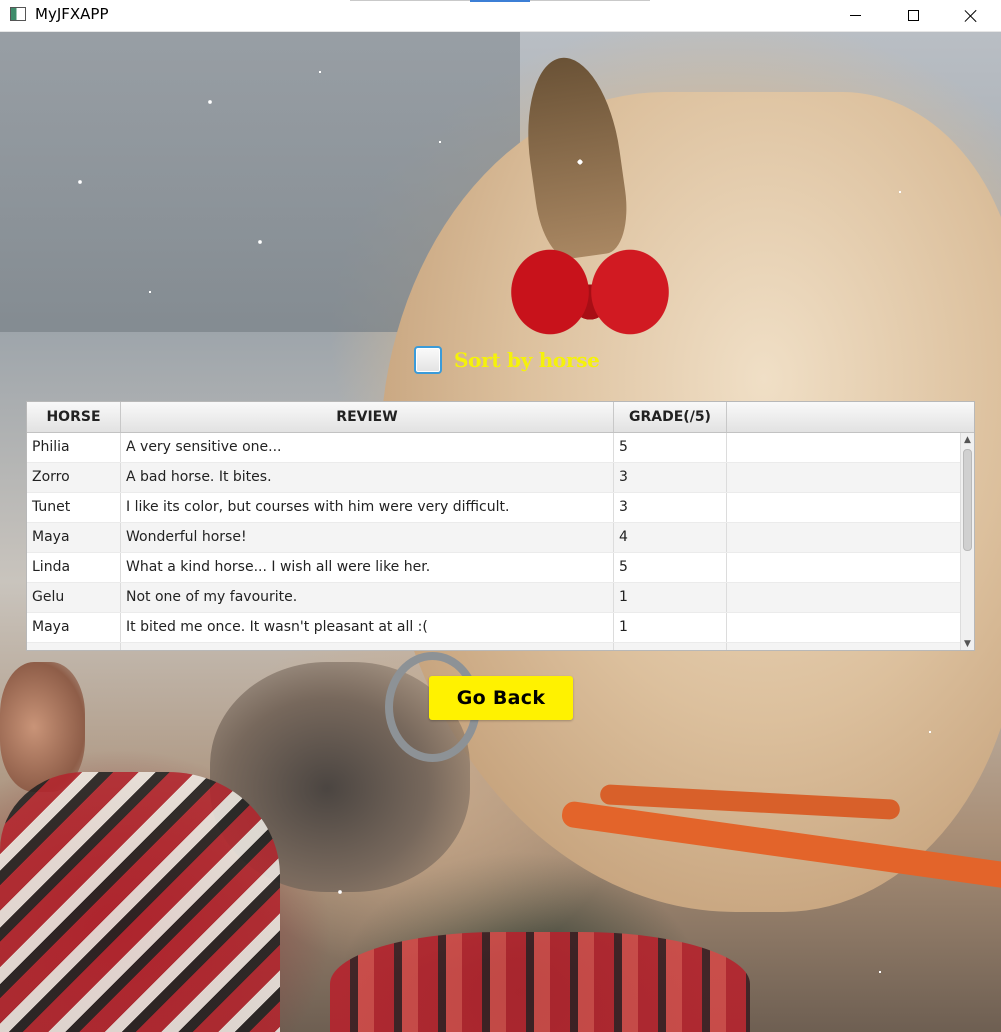 This screenshot has width=1001, height=1032. Describe the element at coordinates (428, 360) in the screenshot. I see `sort-by-horse-checkbox` at that location.